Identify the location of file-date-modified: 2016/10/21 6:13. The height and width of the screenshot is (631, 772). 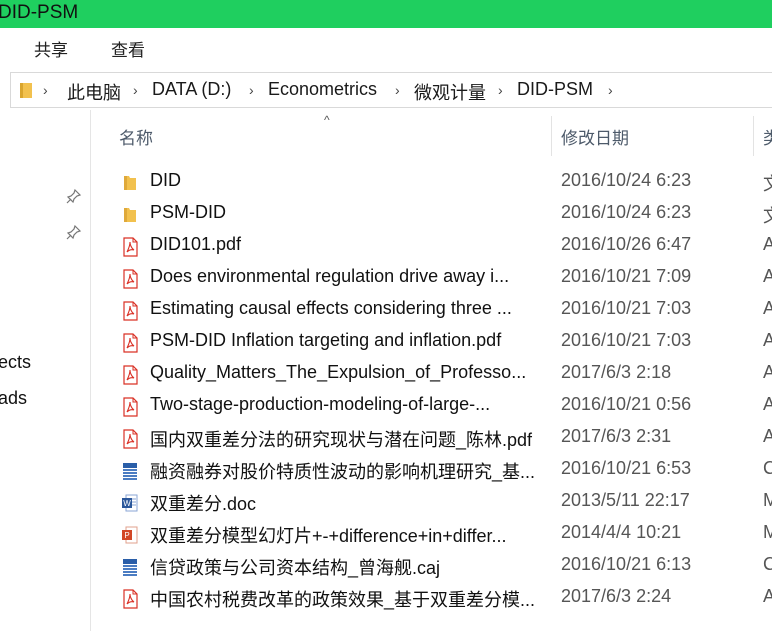
(626, 564).